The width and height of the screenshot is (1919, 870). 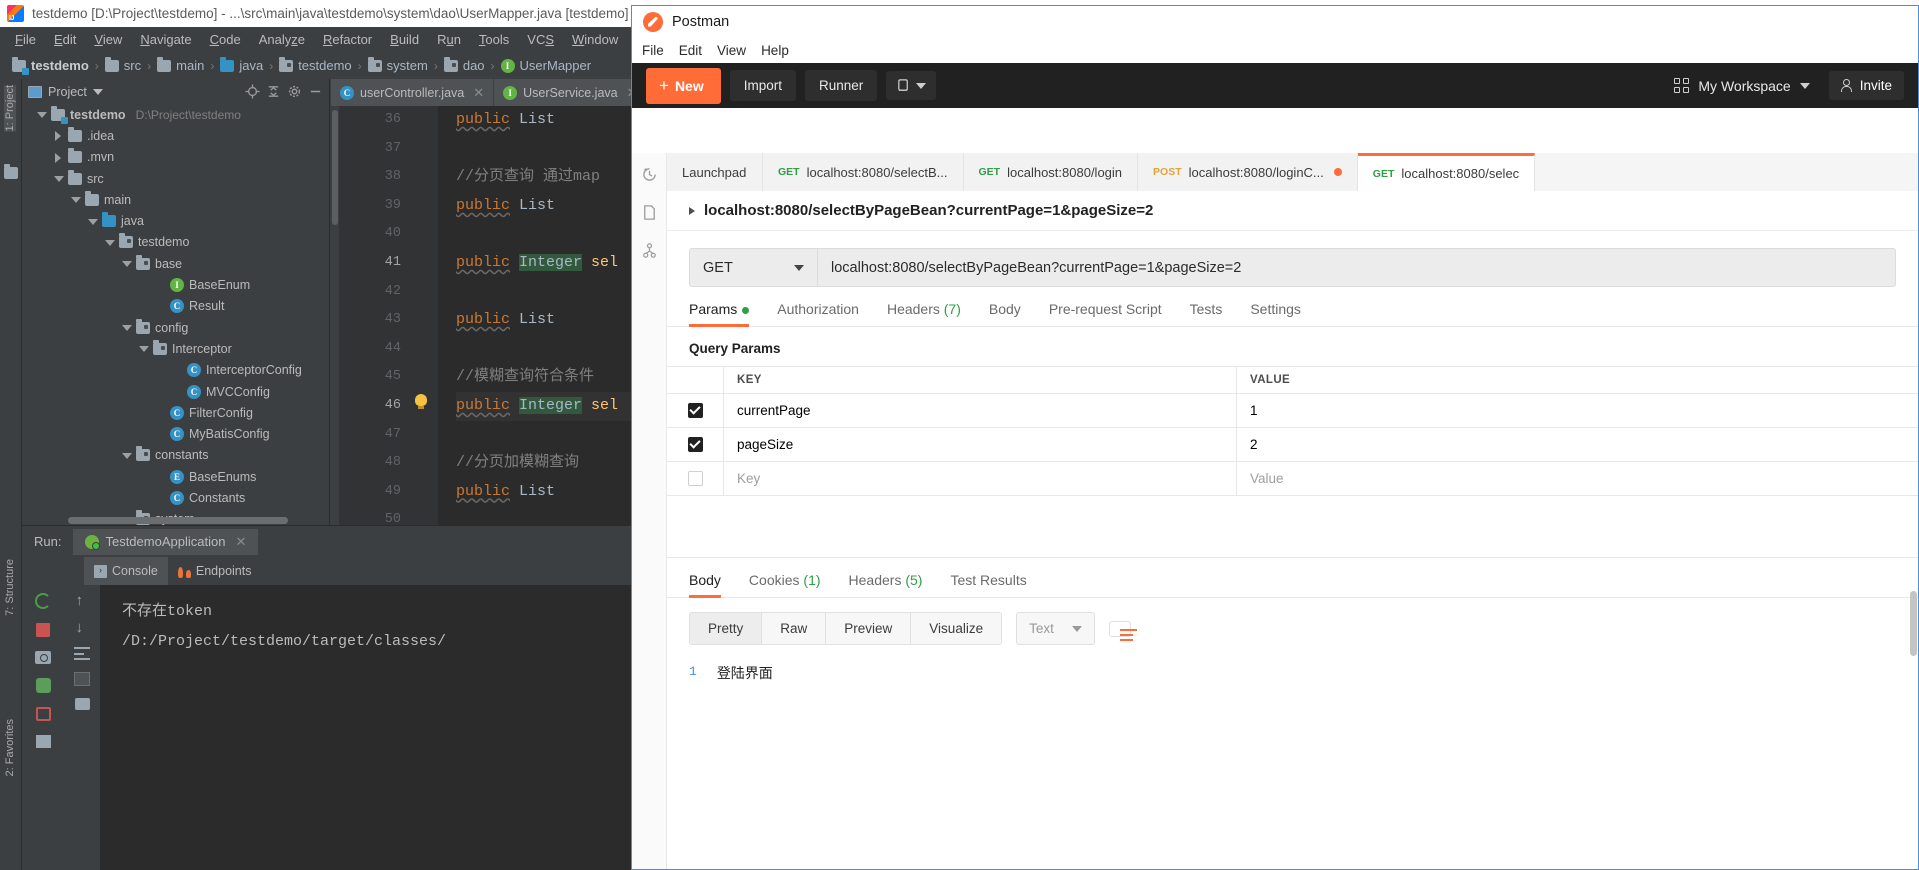 I want to click on checkbox-checked-icon, so click(x=695, y=444).